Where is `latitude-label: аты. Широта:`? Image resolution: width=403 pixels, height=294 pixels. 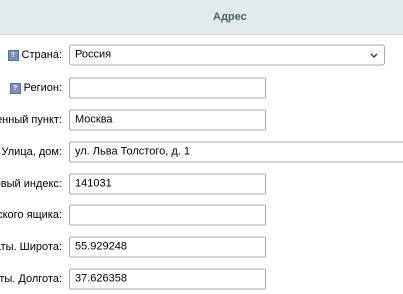 latitude-label: аты. Широта: is located at coordinates (31, 247).